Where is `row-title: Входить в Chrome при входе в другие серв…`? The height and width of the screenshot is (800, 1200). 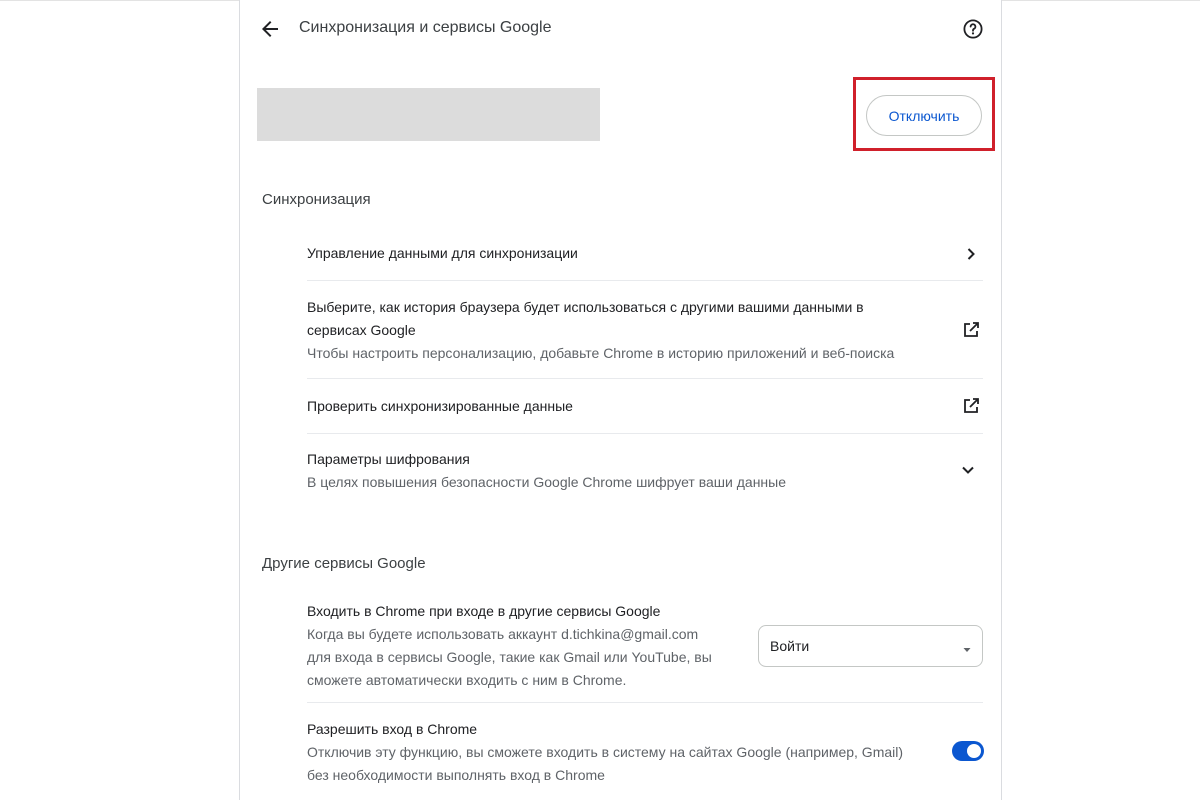 row-title: Входить в Chrome при входе в другие серв… is located at coordinates (484, 611).